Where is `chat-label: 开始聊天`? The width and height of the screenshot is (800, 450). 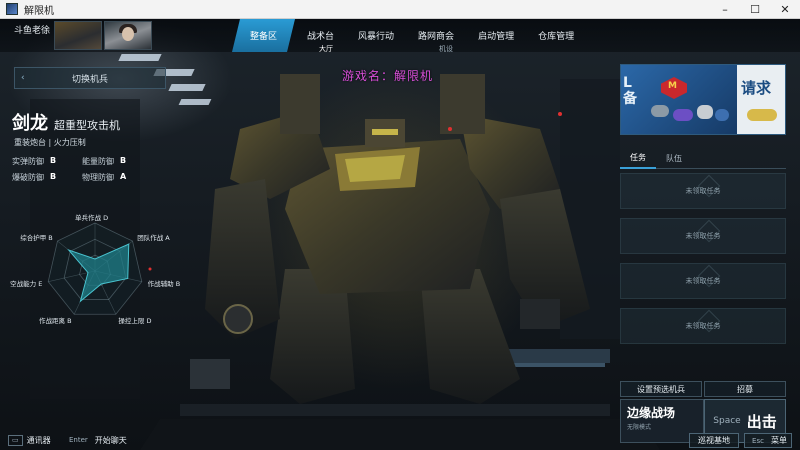
chat-label: 开始聊天 is located at coordinates (110, 440).